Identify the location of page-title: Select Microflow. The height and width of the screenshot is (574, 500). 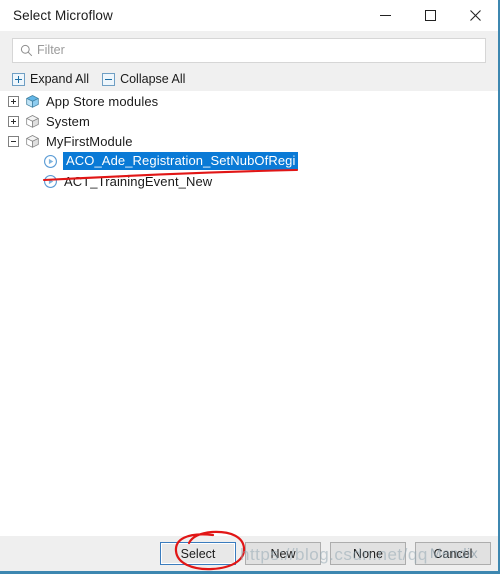
(63, 15).